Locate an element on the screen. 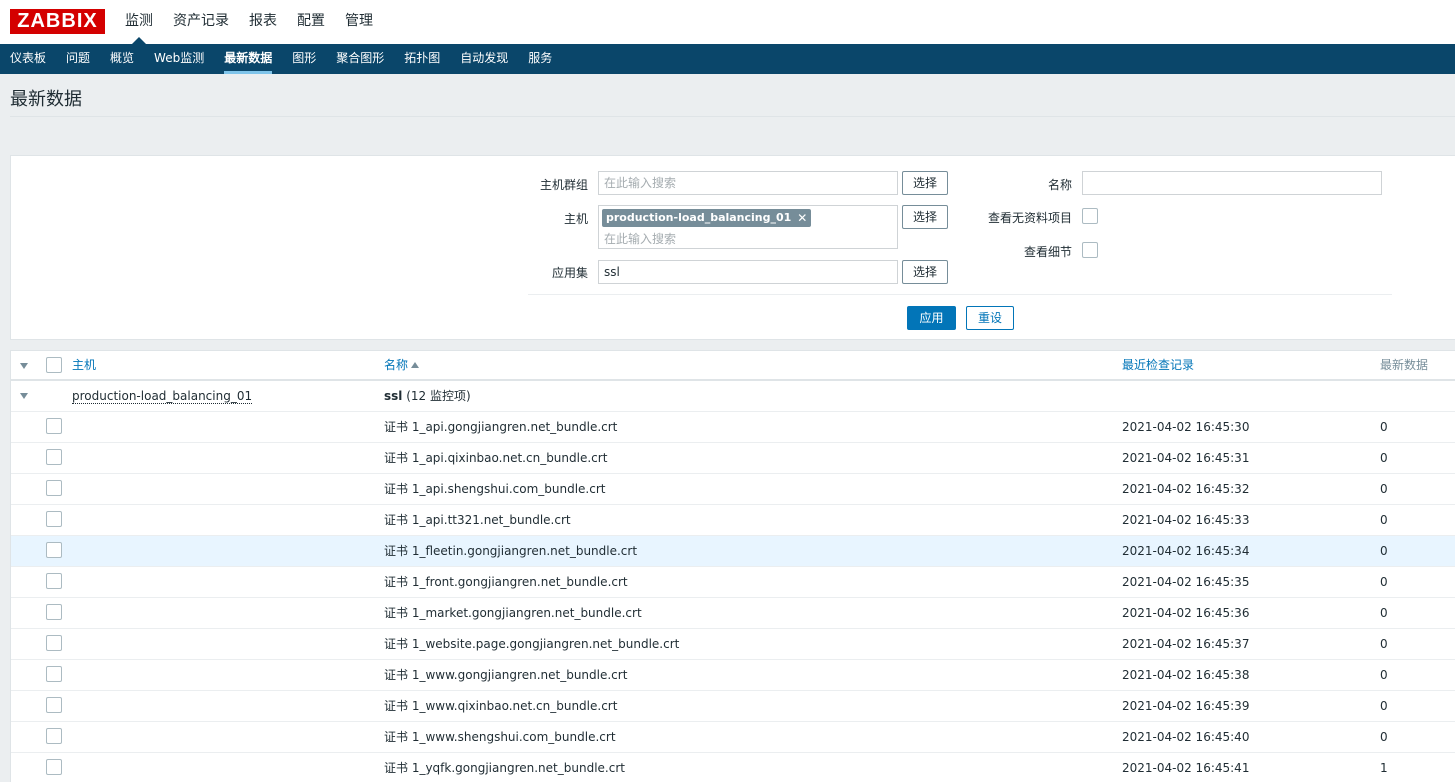 The height and width of the screenshot is (782, 1455). app-label: 应用集 is located at coordinates (569, 273).